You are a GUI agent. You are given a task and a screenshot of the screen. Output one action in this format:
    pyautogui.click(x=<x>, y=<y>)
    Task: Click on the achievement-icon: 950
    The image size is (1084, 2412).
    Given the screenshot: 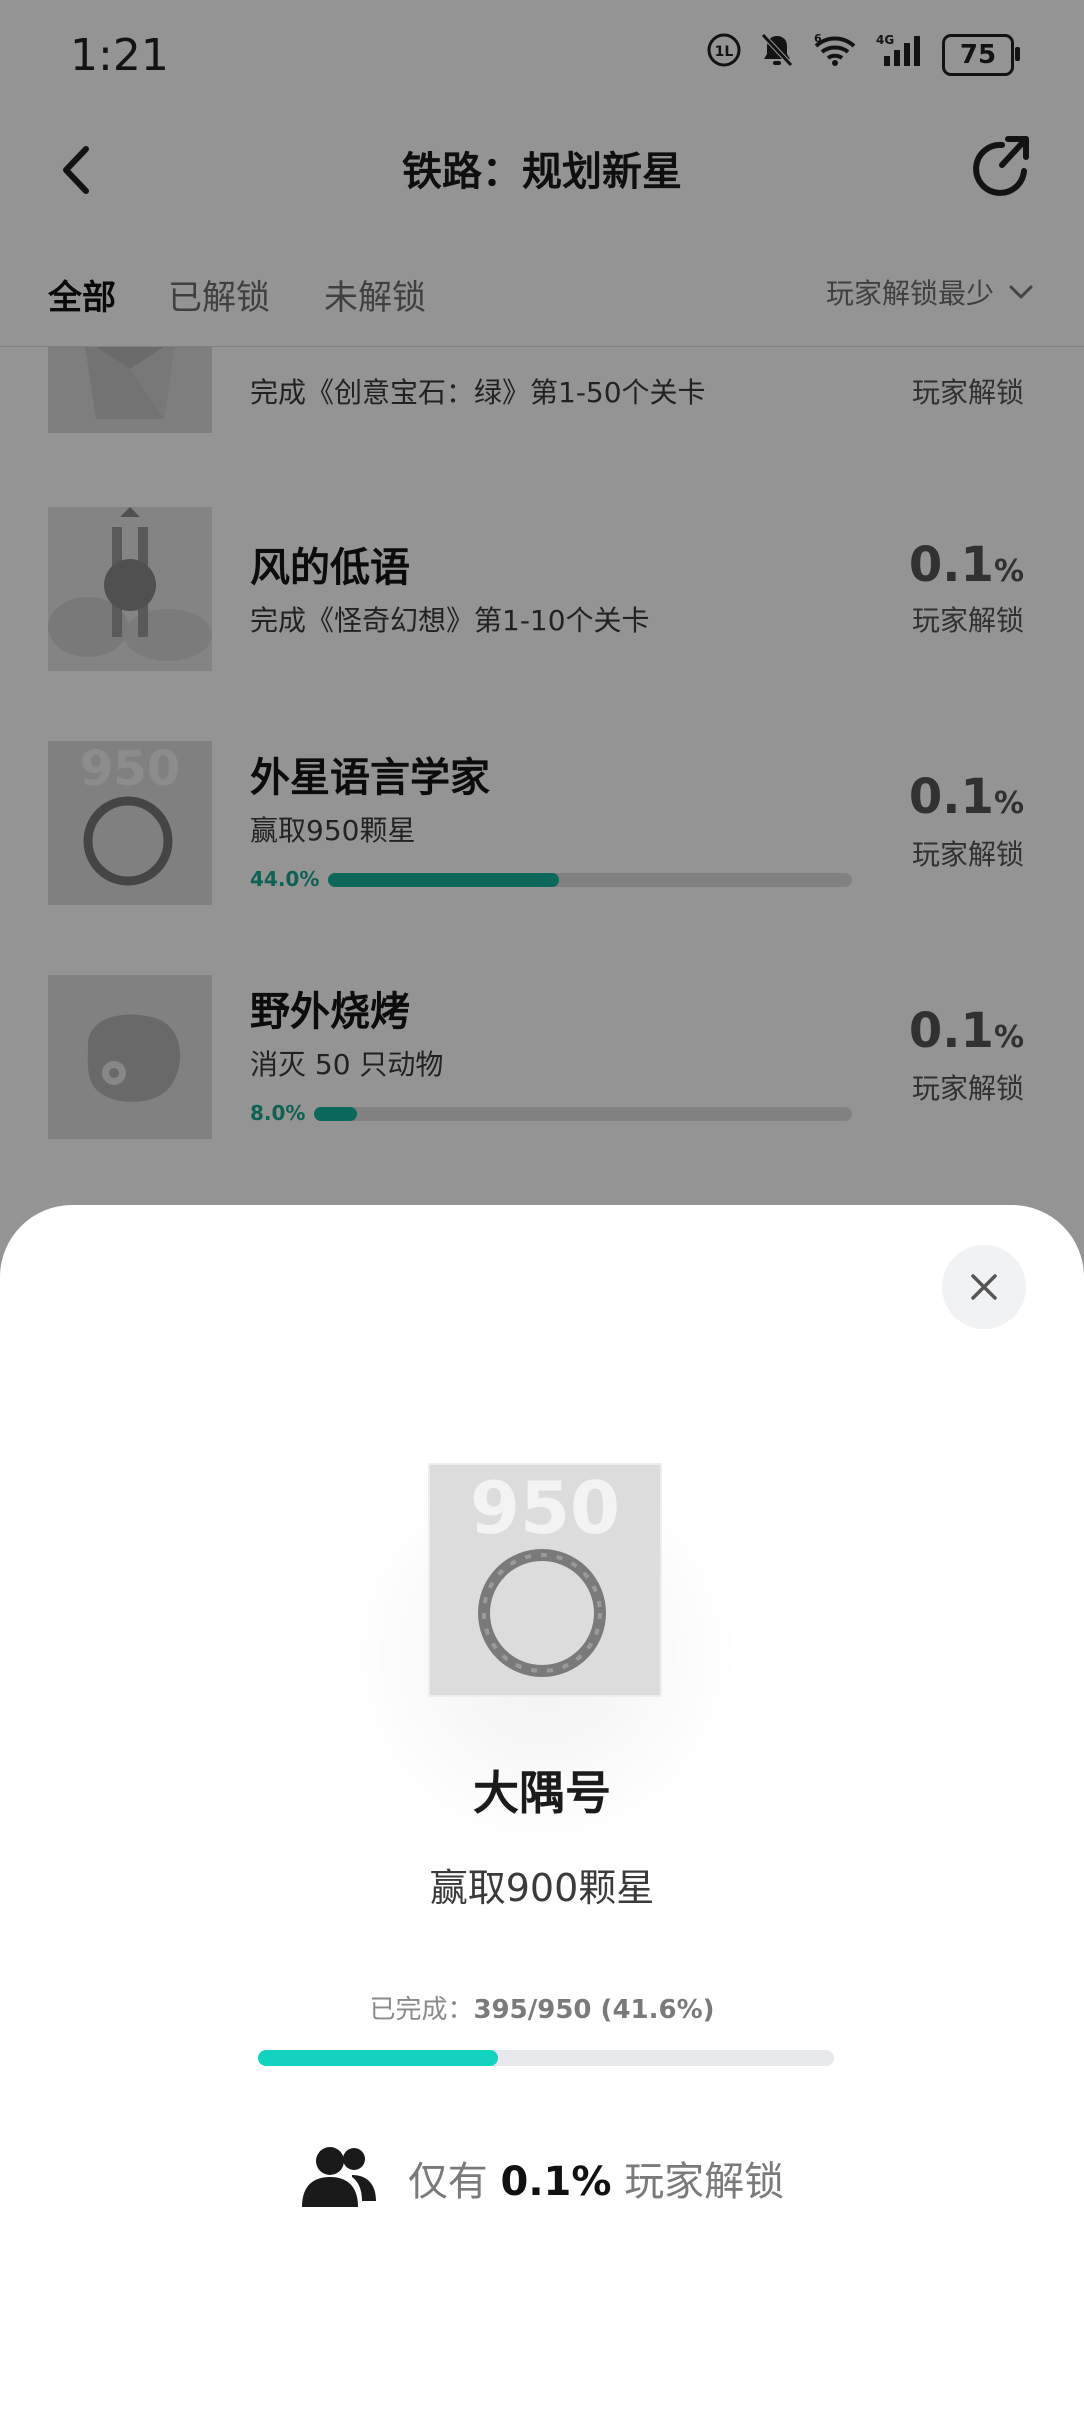 What is the action you would take?
    pyautogui.click(x=545, y=1580)
    